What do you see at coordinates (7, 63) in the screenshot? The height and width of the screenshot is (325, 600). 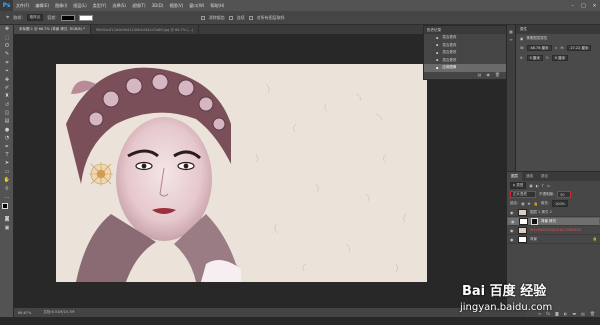 I see `crop-tool-icon: ⌗` at bounding box center [7, 63].